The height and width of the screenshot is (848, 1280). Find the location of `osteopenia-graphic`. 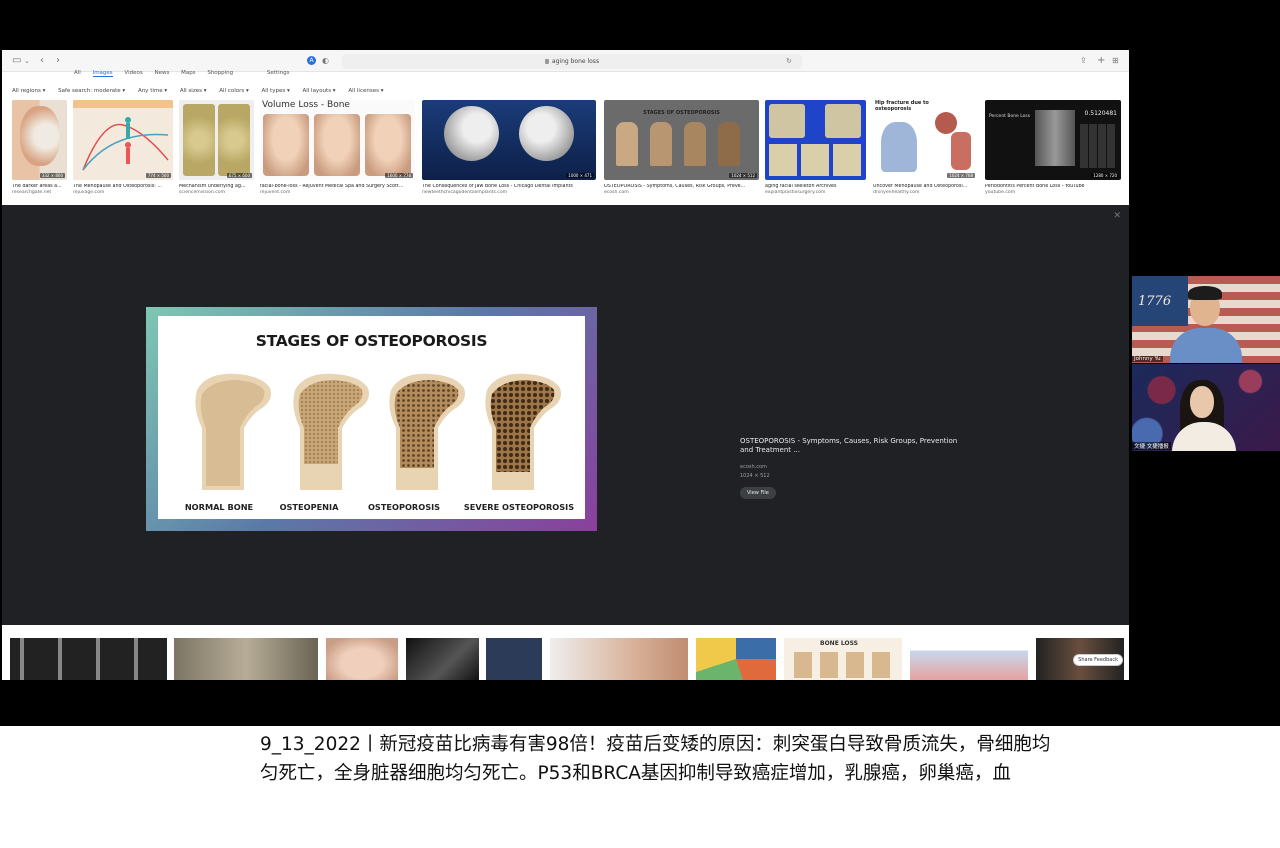

osteopenia-graphic is located at coordinates (331, 431).